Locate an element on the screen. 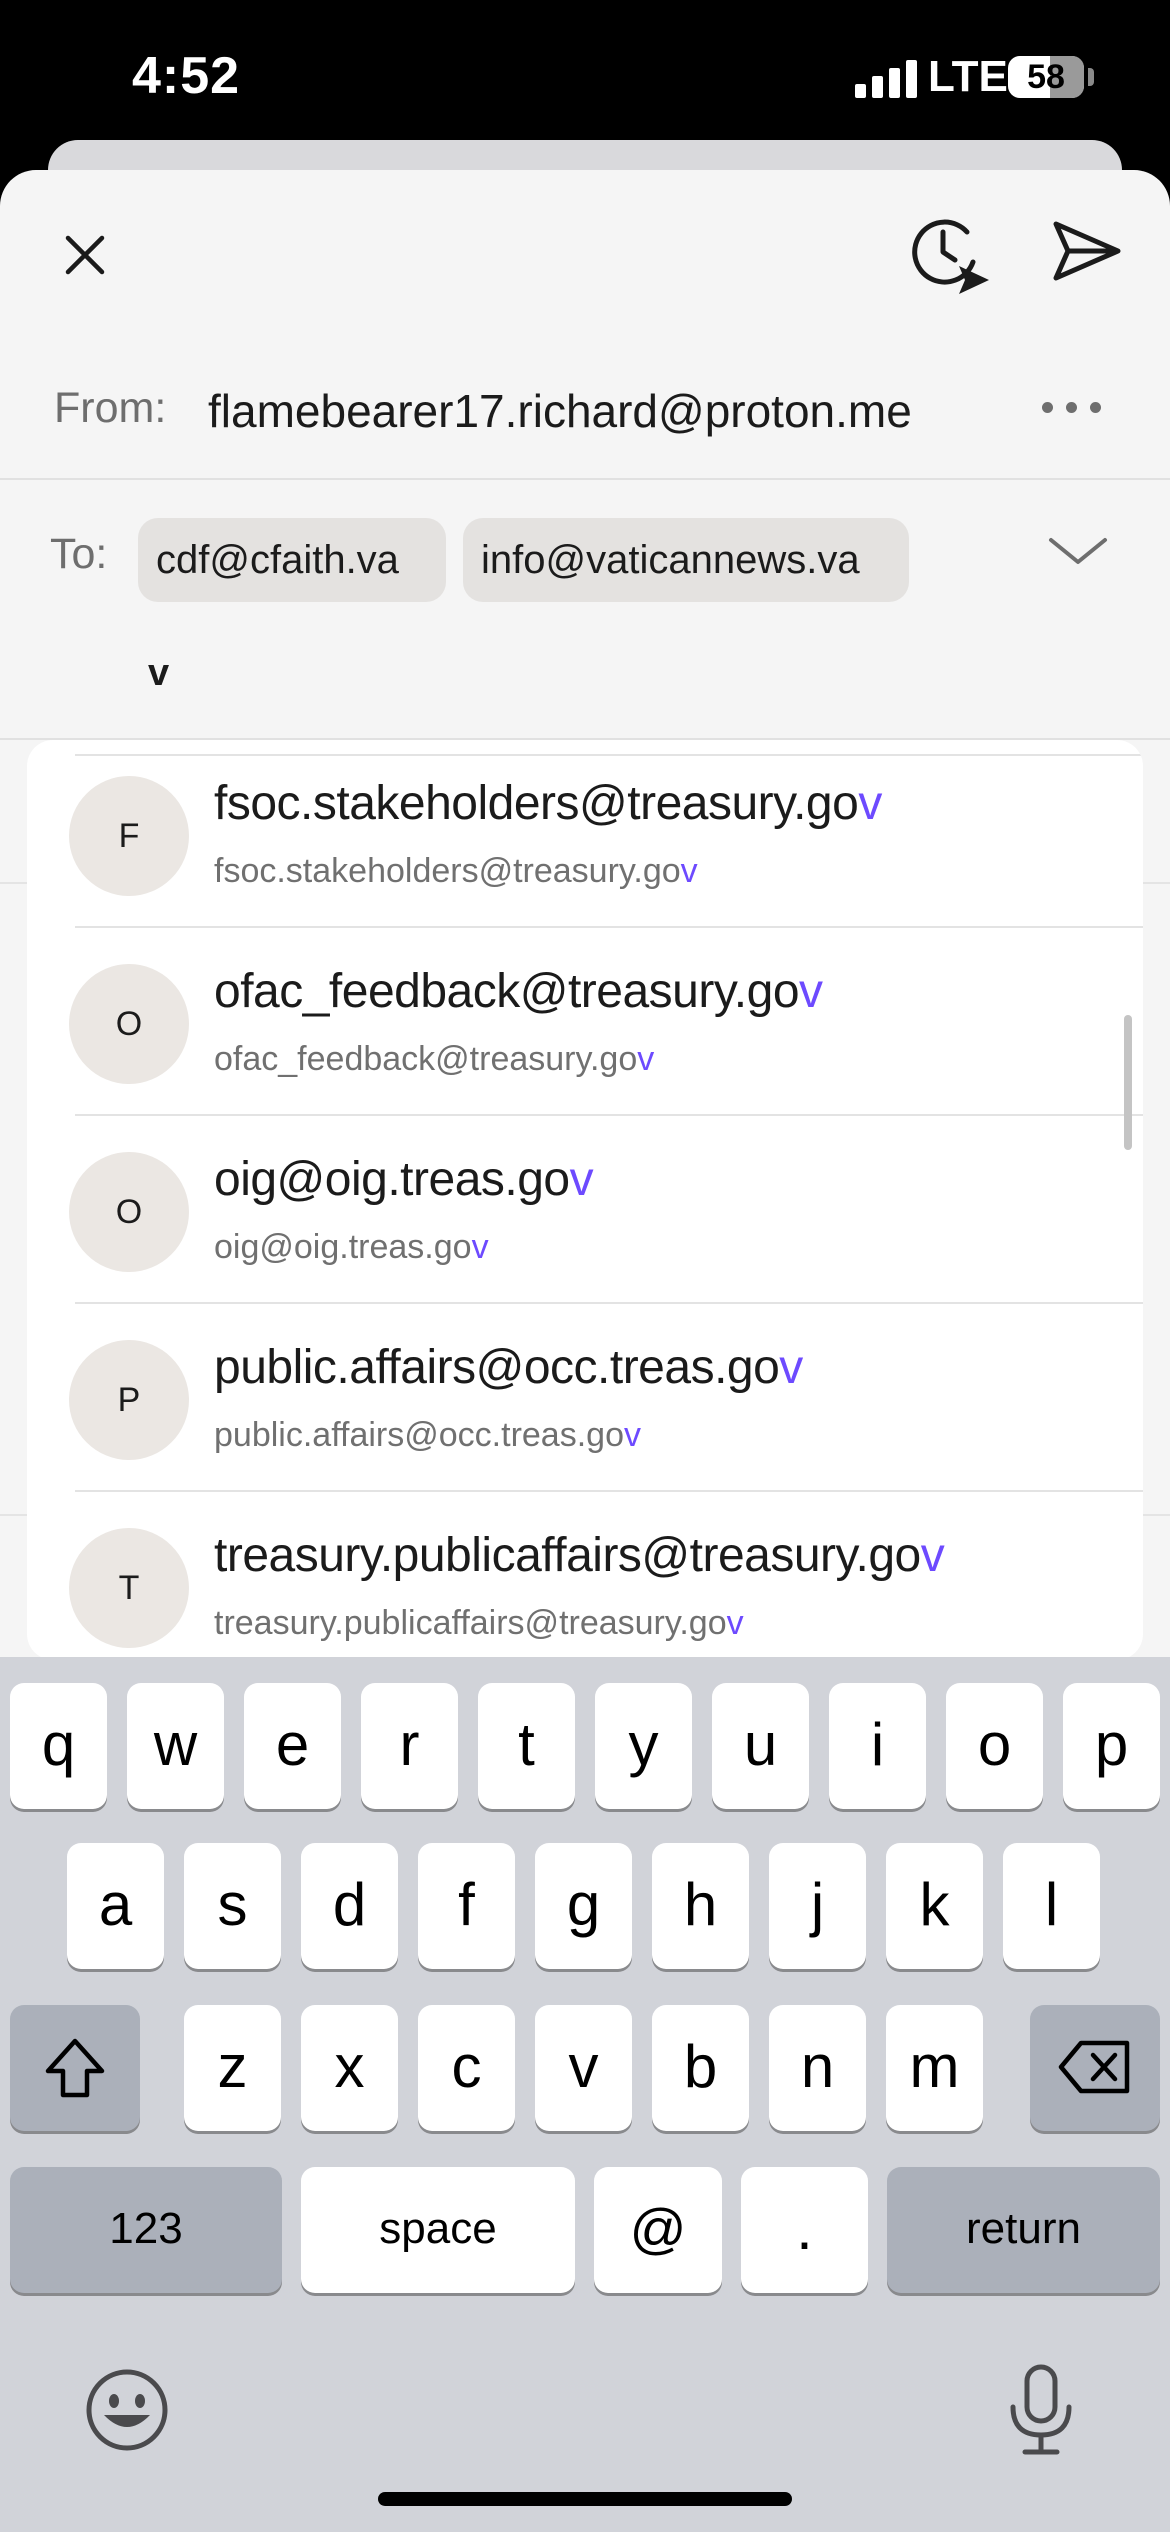 The height and width of the screenshot is (2532, 1170). key-r: r is located at coordinates (409, 1746).